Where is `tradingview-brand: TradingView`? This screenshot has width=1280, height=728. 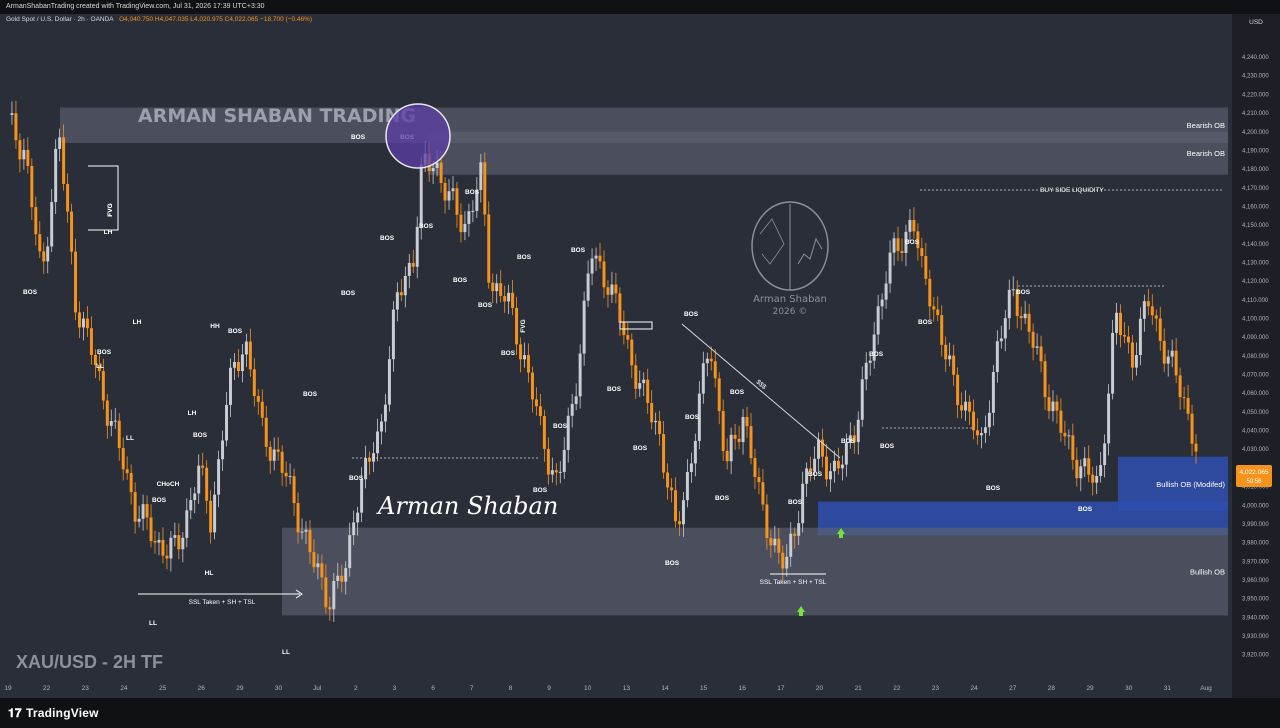 tradingview-brand: TradingView is located at coordinates (62, 713).